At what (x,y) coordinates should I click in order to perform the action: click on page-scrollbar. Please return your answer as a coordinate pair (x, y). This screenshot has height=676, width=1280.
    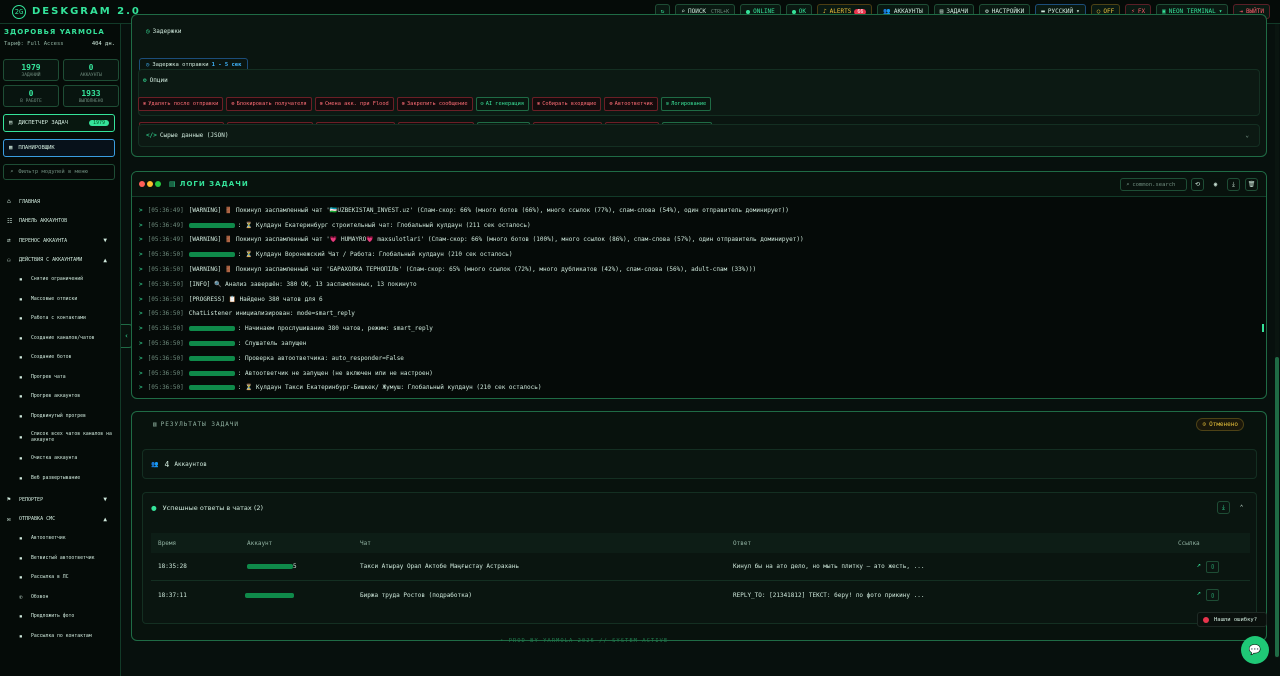
    Looking at the image, I should click on (1277, 341).